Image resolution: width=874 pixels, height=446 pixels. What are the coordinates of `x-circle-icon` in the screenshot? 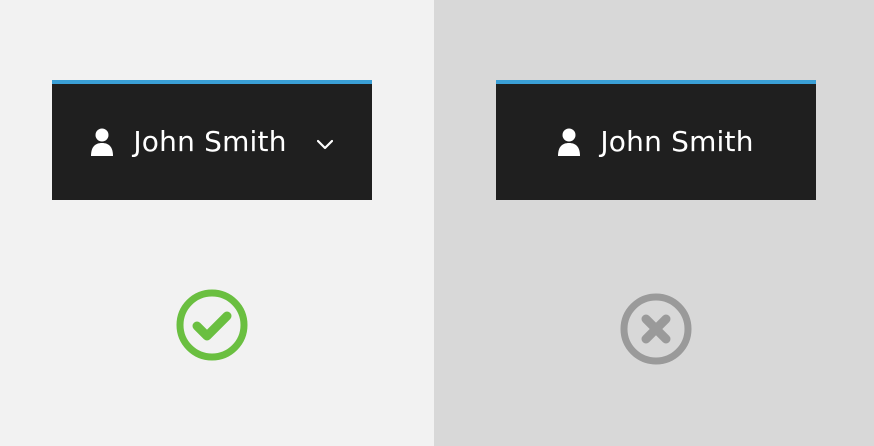 It's located at (656, 329).